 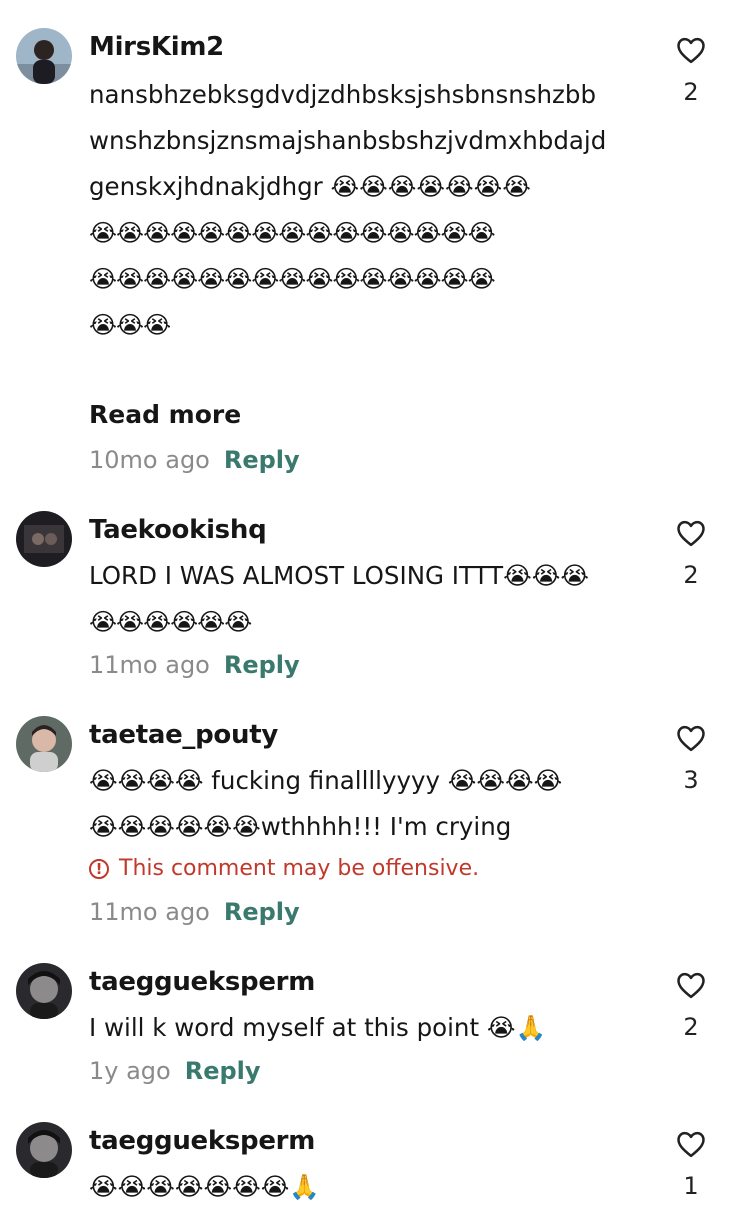 What do you see at coordinates (299, 868) in the screenshot?
I see `warning-text: This comment may be offensive.` at bounding box center [299, 868].